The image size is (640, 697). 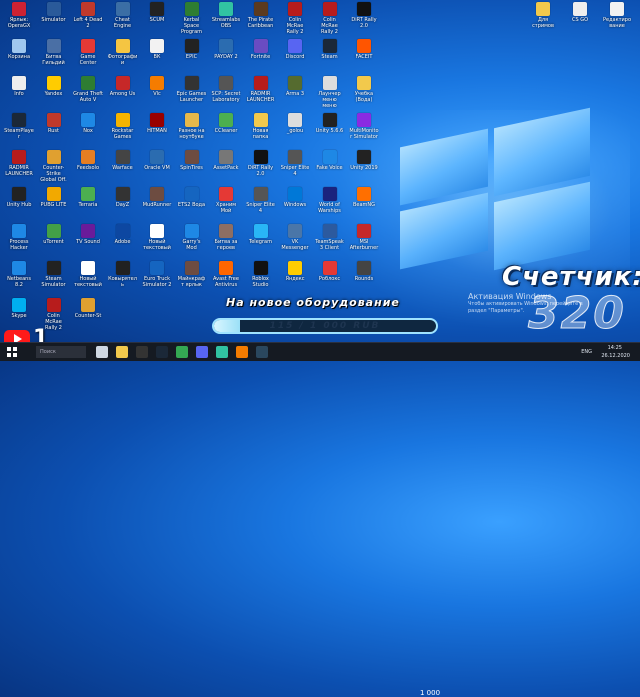 What do you see at coordinates (157, 21) in the screenshot?
I see `desktop-icon: SCUM` at bounding box center [157, 21].